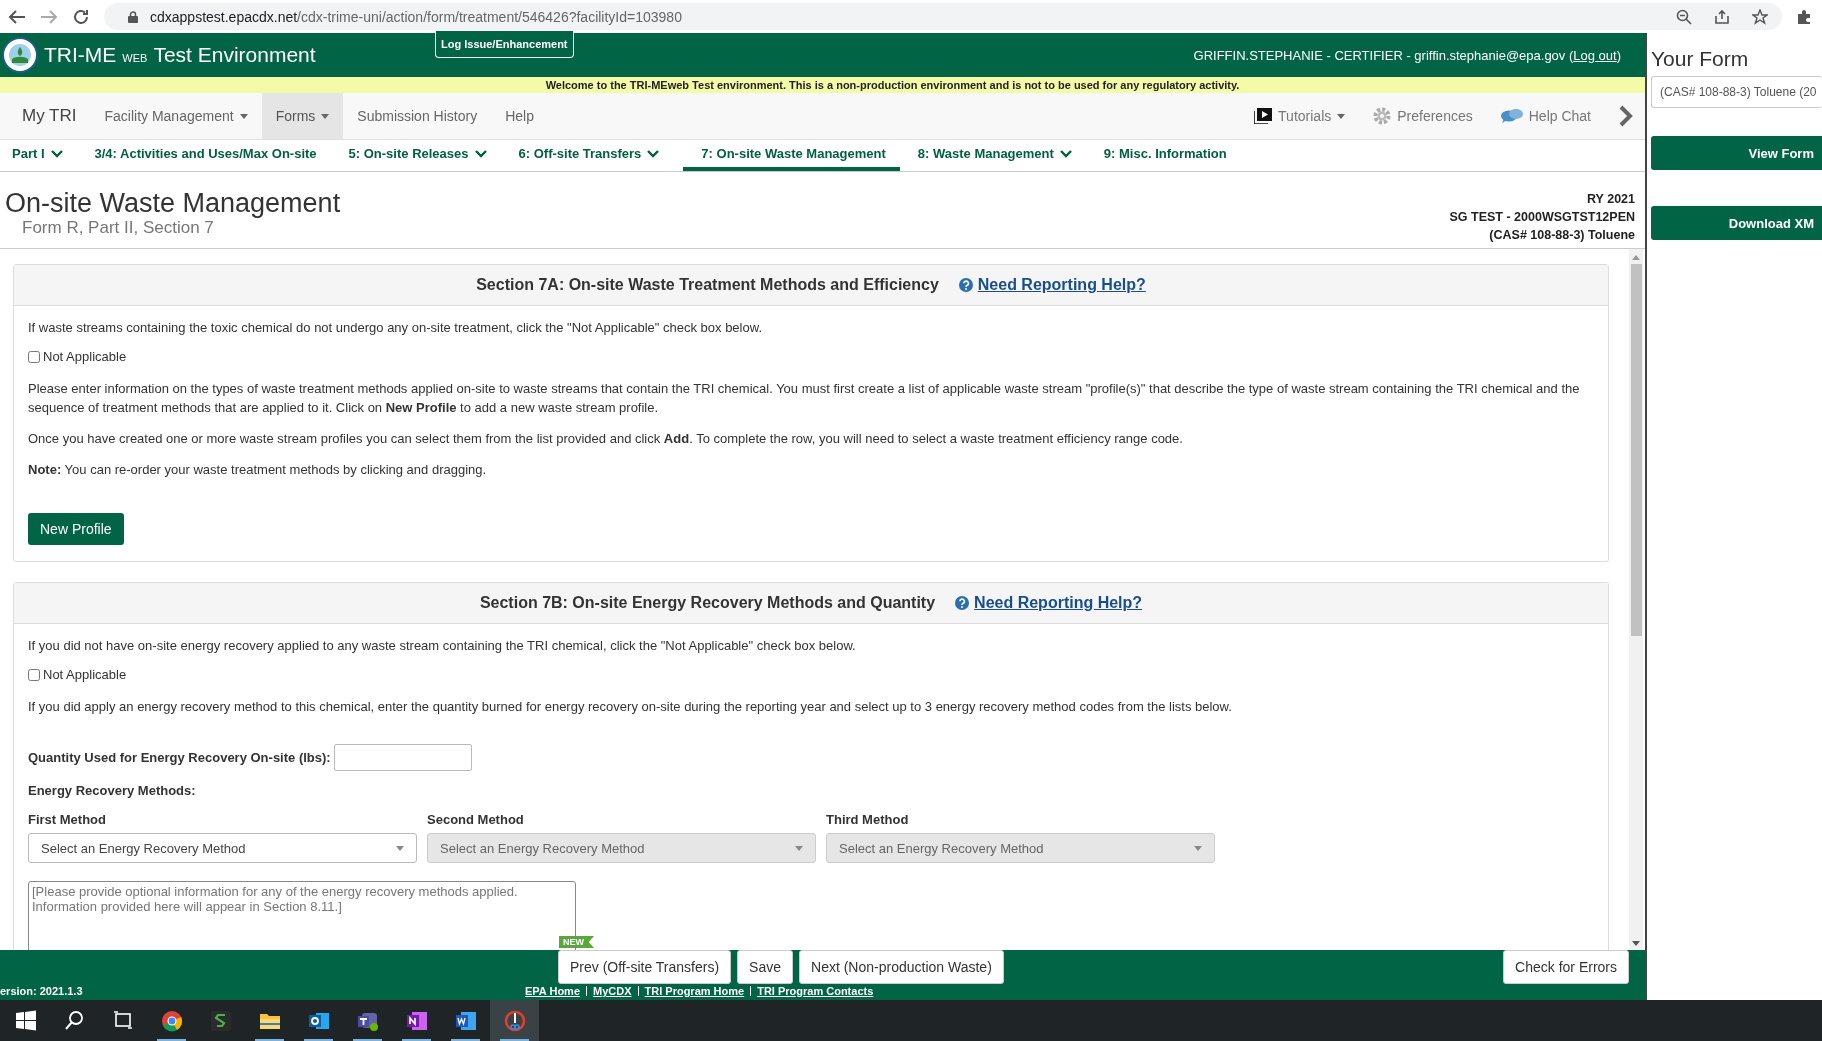 This screenshot has width=1822, height=1041. Describe the element at coordinates (173, 203) in the screenshot. I see `page-title: On-site Waste Management` at that location.